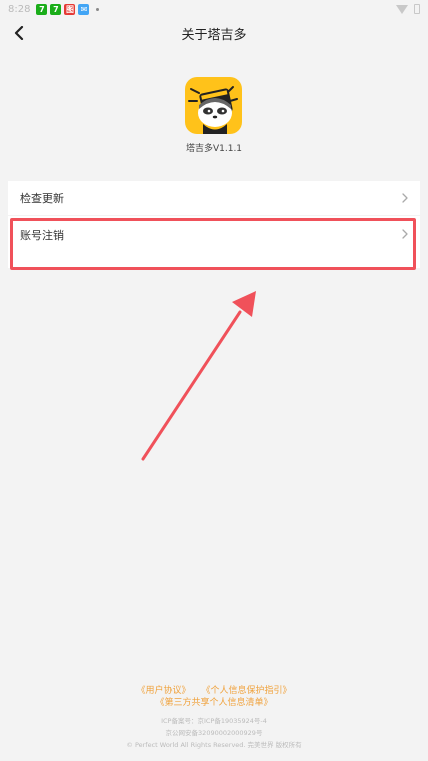  What do you see at coordinates (84, 9) in the screenshot?
I see `notification-mail-icon: ✉` at bounding box center [84, 9].